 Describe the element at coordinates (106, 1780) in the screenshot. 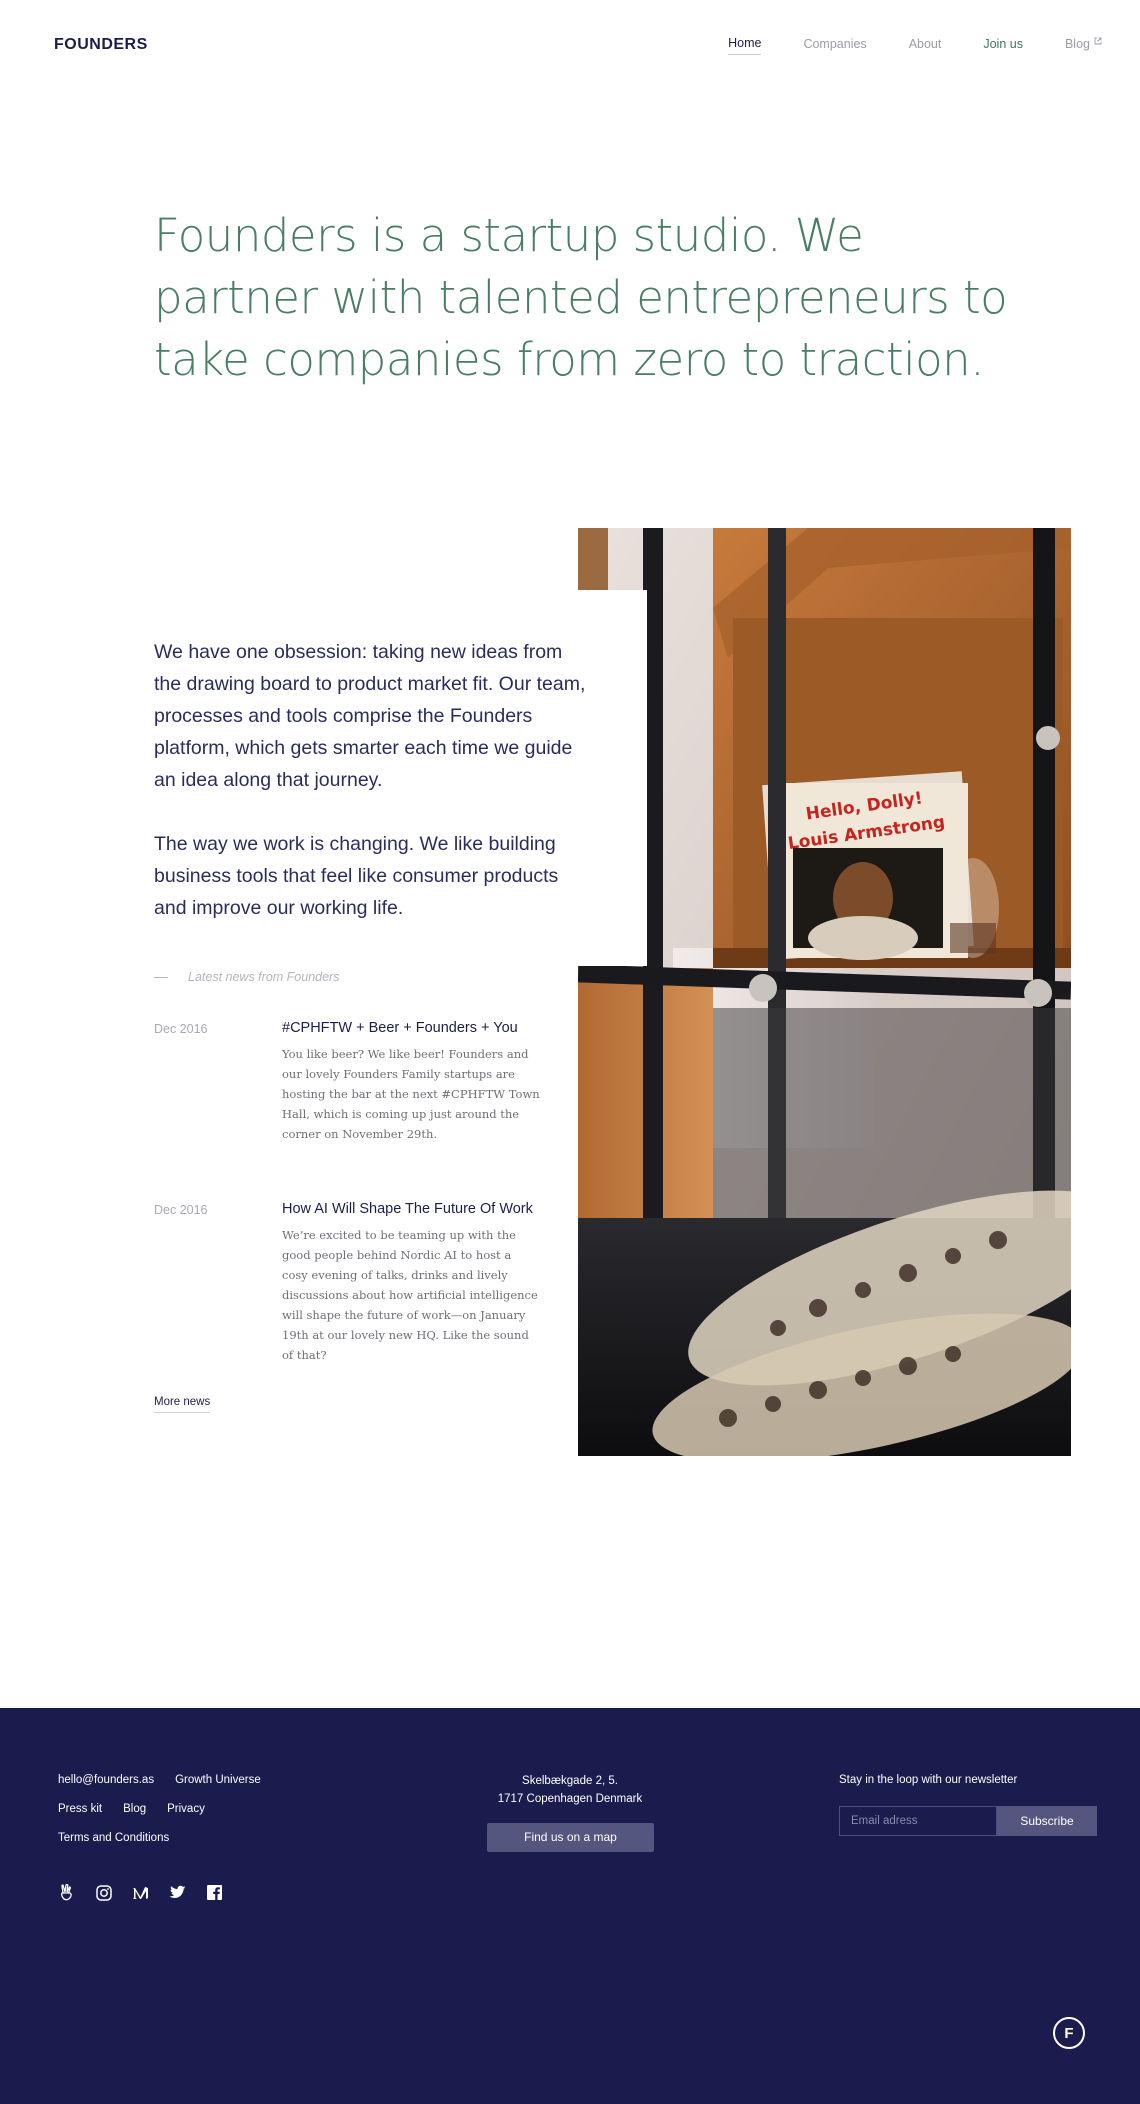

I see `footer-email-link: hello@founders.as` at that location.